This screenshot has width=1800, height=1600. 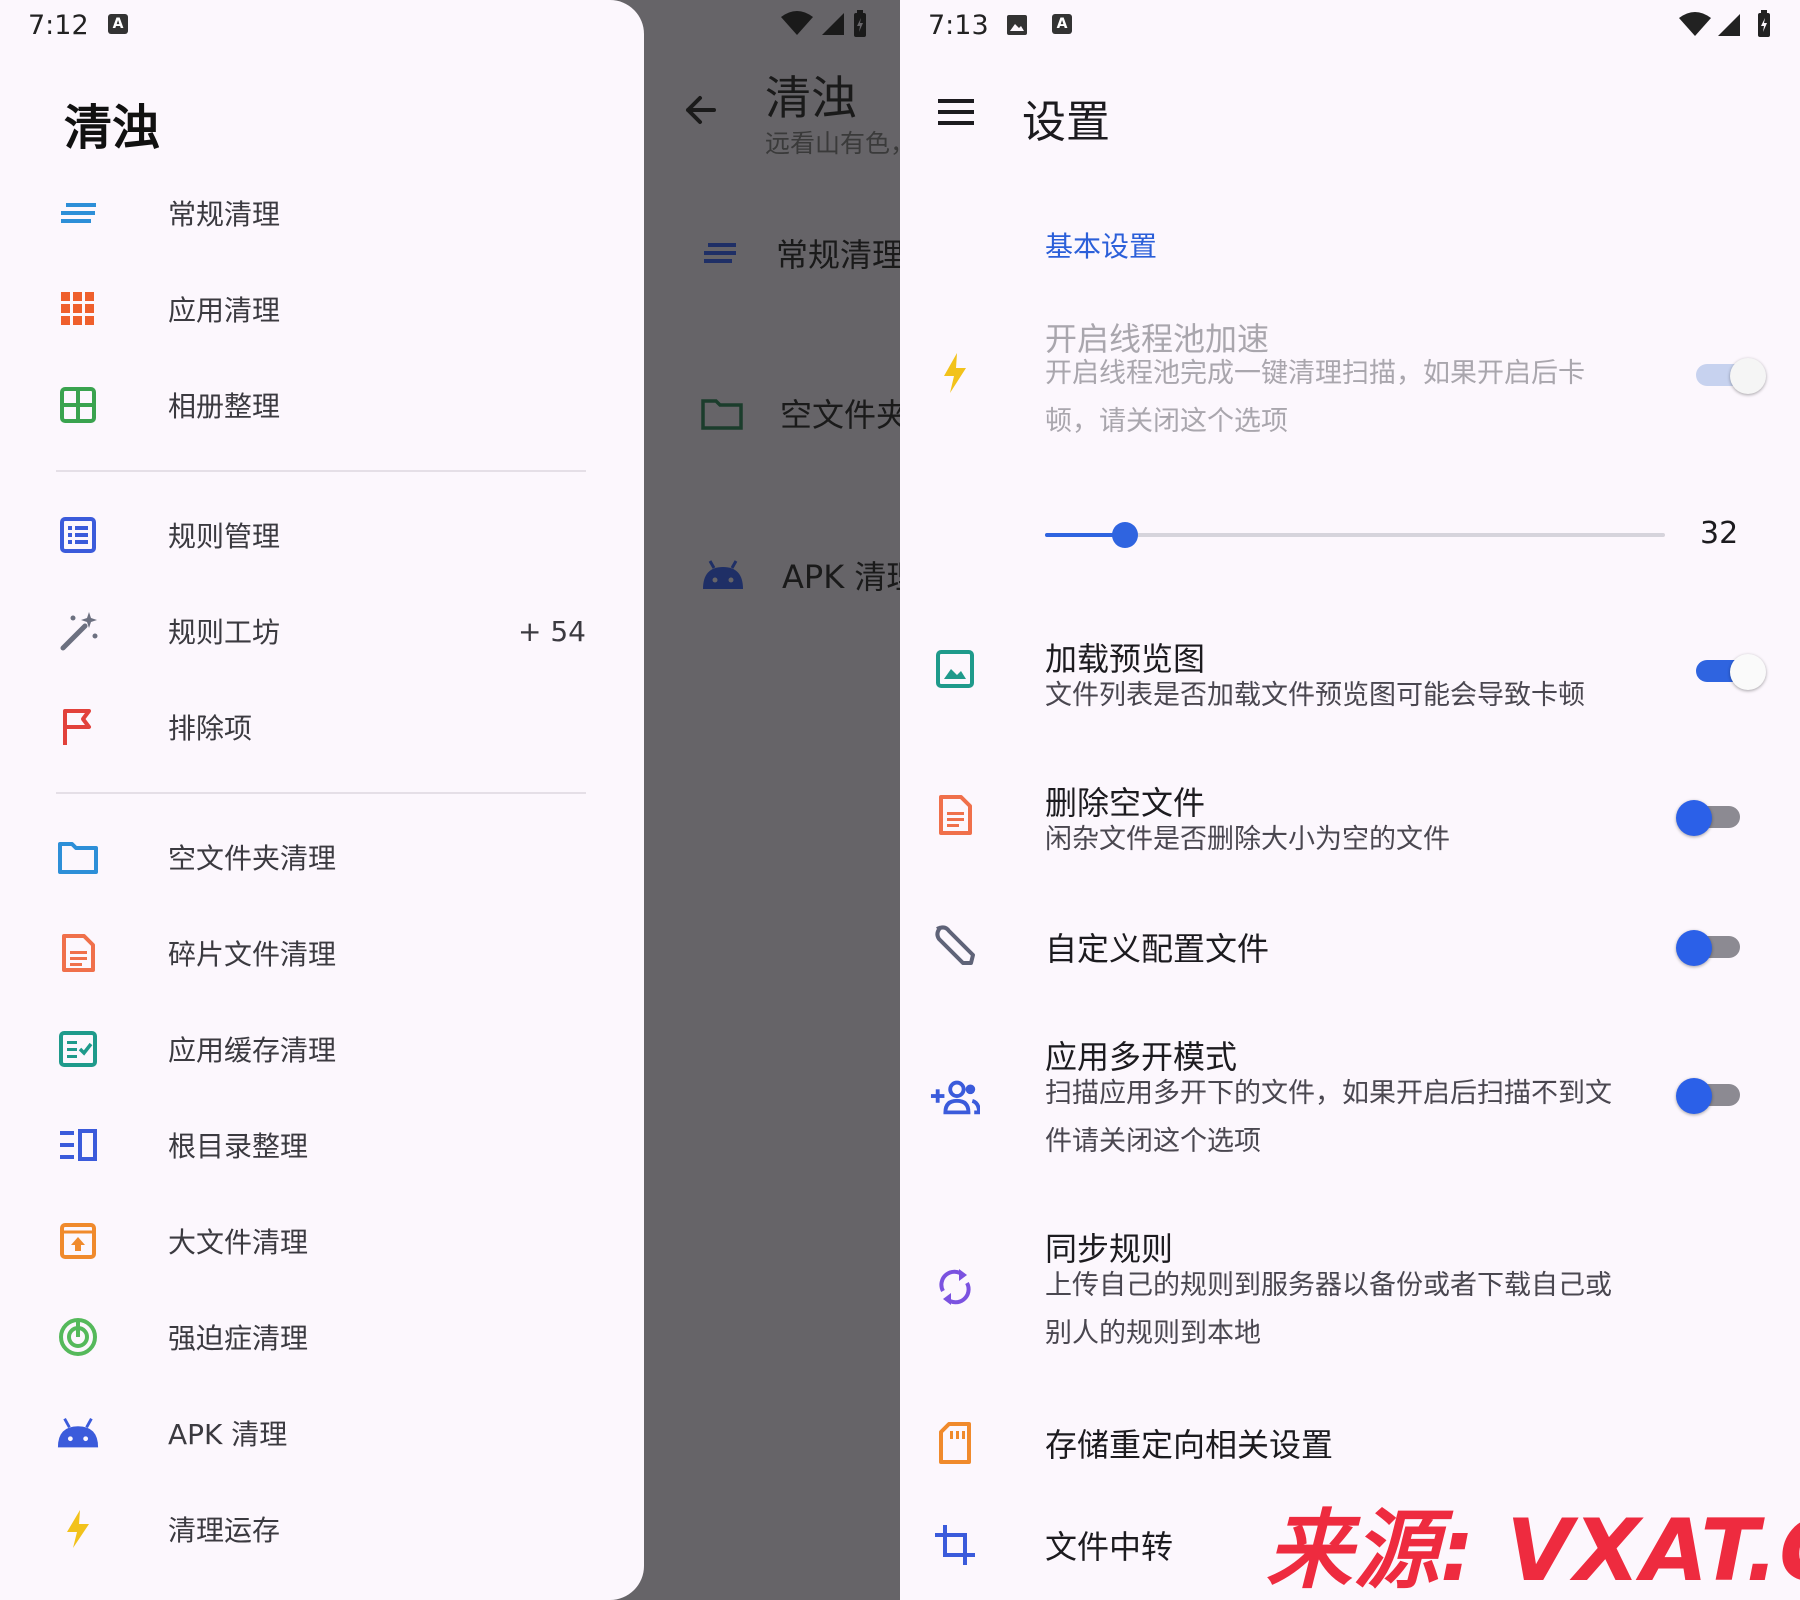 What do you see at coordinates (77, 308) in the screenshot?
I see `apps-grid-icon` at bounding box center [77, 308].